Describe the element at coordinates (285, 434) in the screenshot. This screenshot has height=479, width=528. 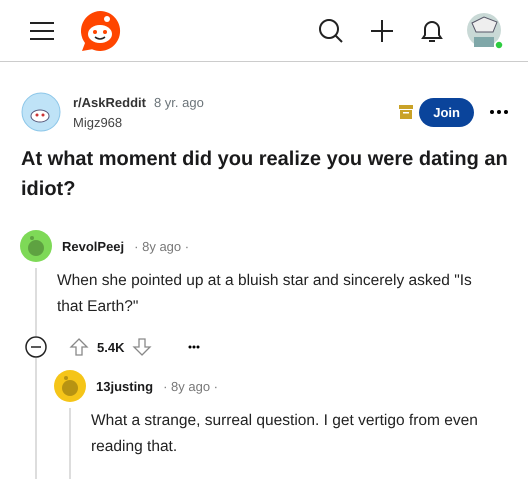
I see `comment-text: What a strange, surreal question. I get vertigo from even reading that.` at that location.